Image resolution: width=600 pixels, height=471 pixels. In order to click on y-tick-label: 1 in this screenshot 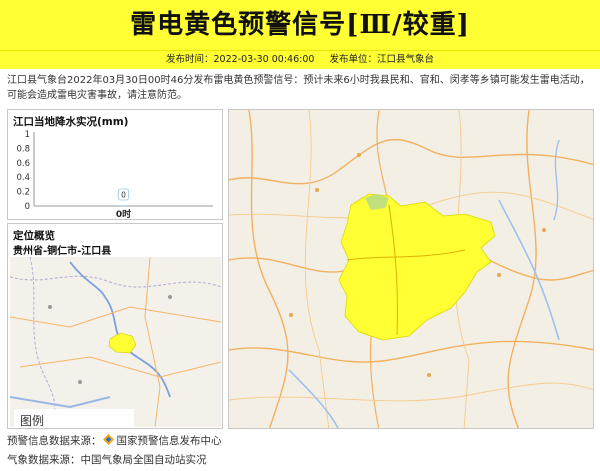, I will do `click(27, 135)`.